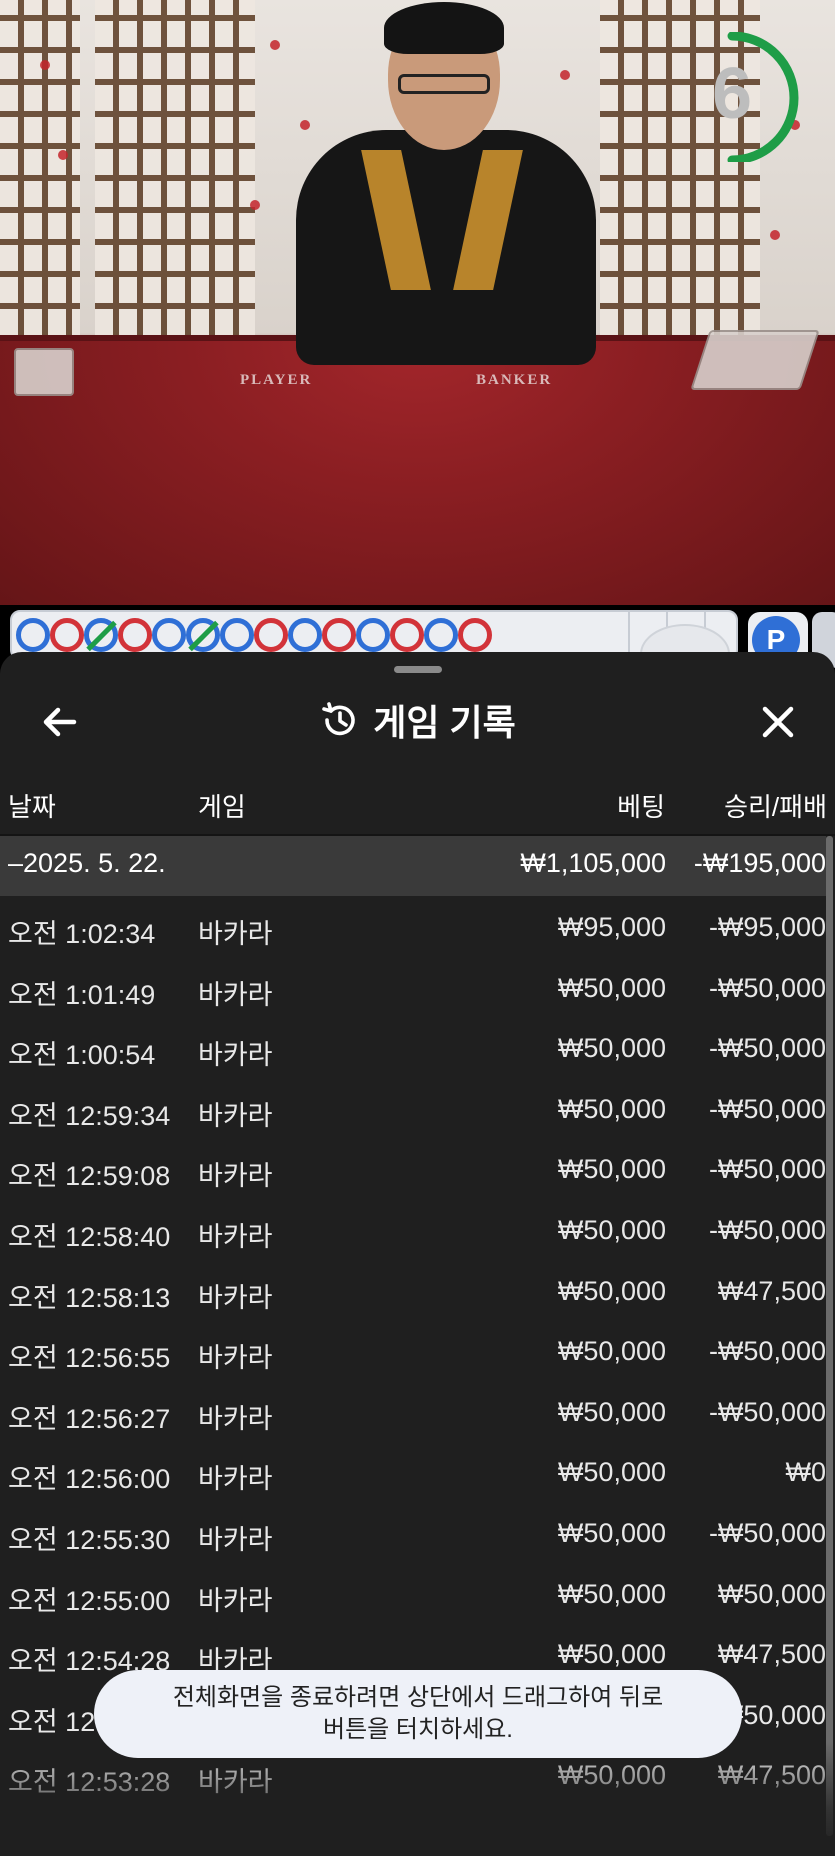  I want to click on history-row: 오전 12:59:08 바카라 ₩50,000 -₩50,000, so click(413, 1168).